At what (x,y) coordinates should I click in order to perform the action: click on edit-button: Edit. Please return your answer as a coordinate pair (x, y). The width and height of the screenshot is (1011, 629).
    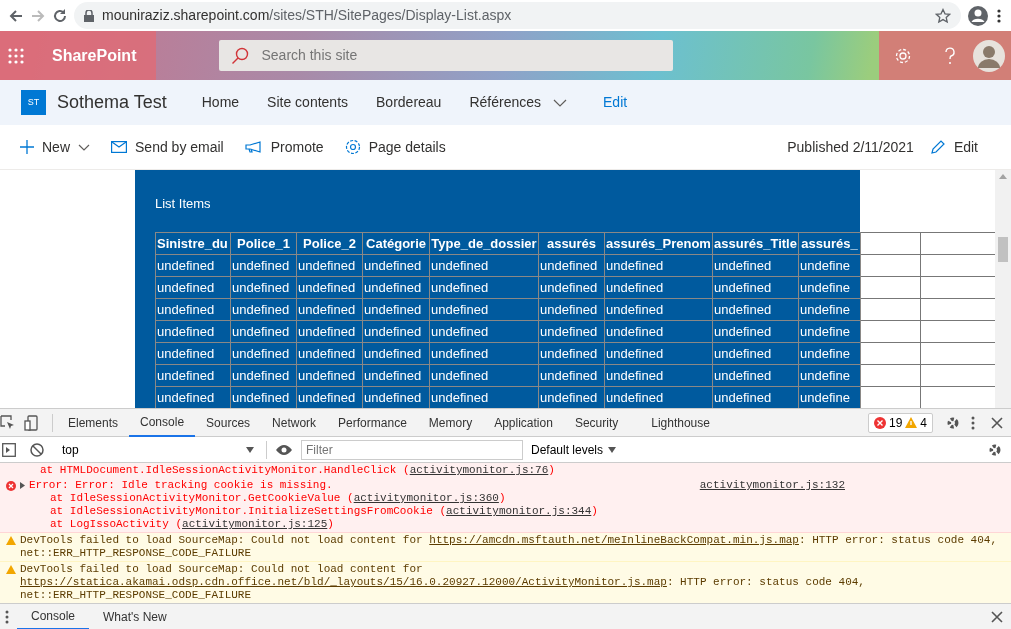
    Looking at the image, I should click on (957, 147).